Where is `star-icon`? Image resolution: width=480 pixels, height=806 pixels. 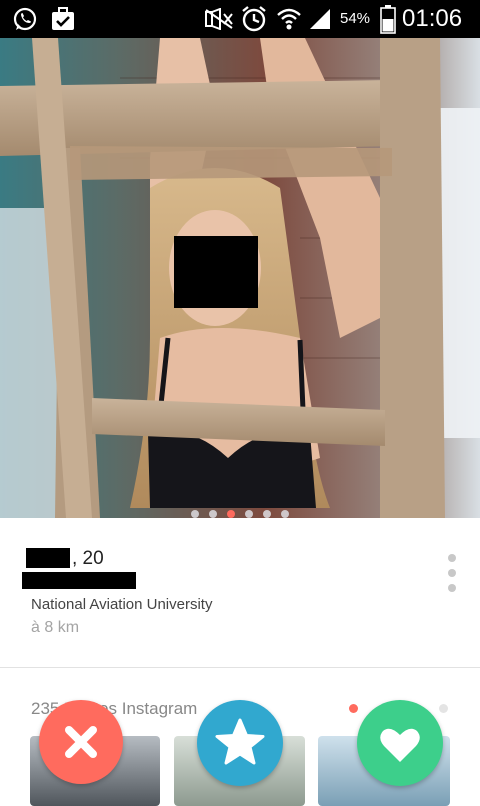
star-icon is located at coordinates (240, 741).